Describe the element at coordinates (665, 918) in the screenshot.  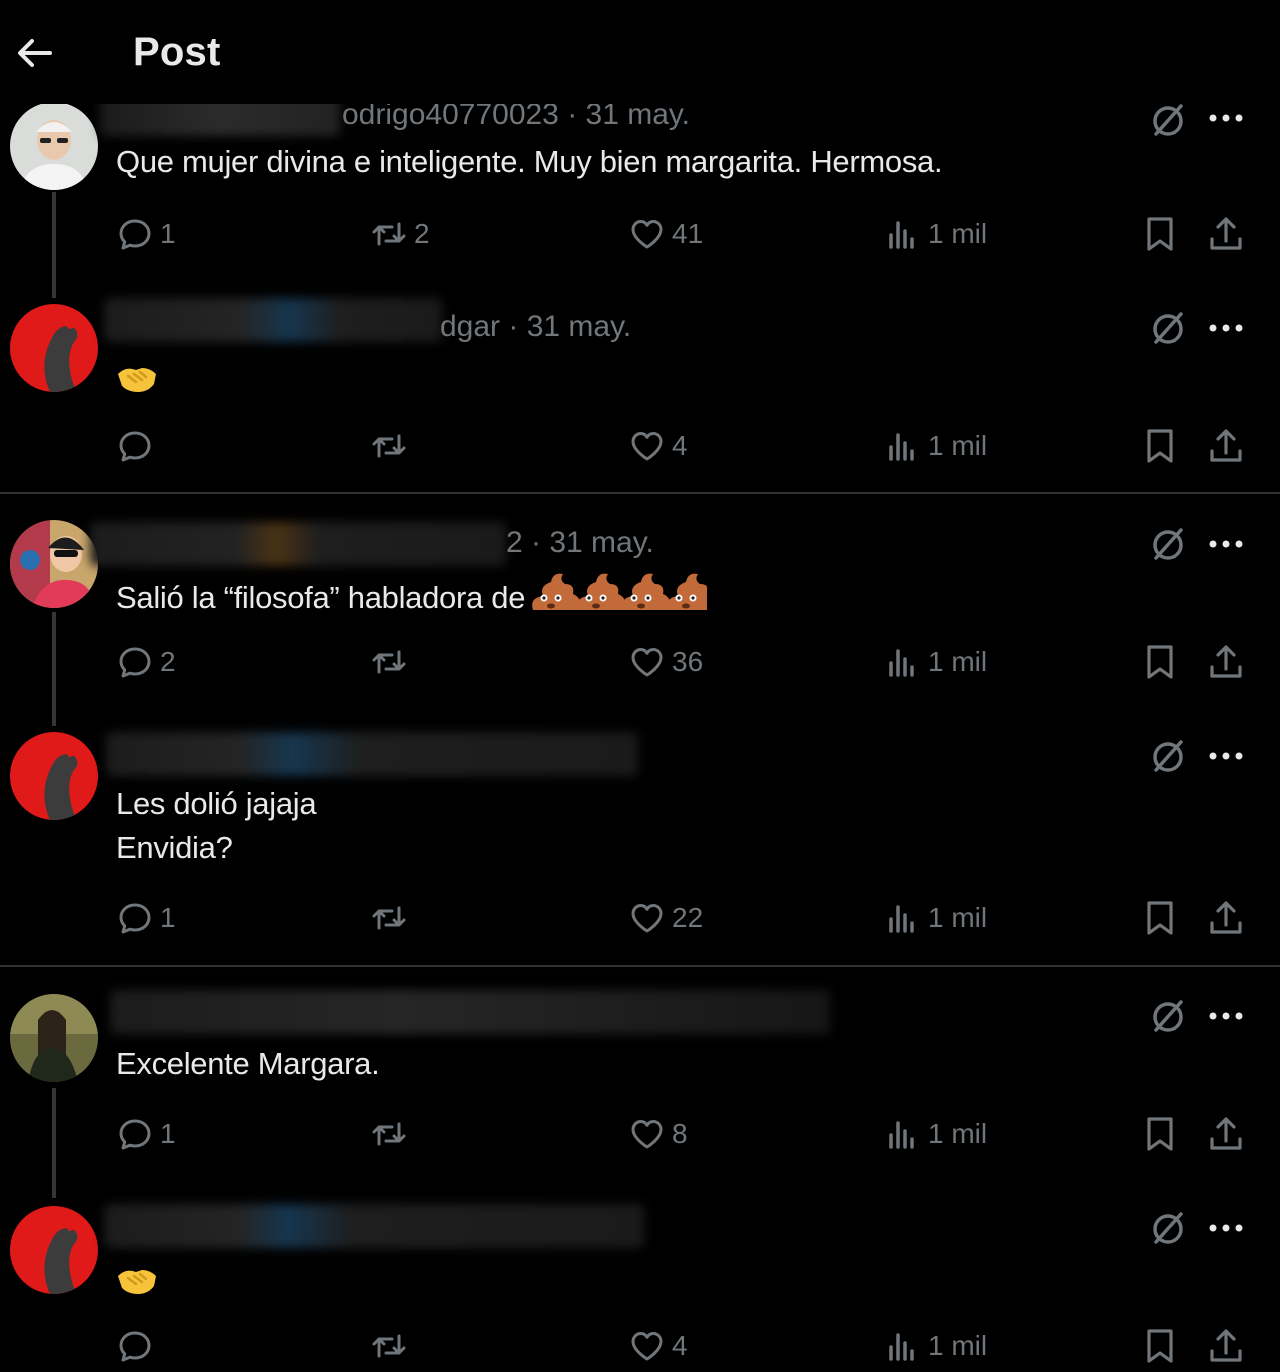
I see `like-button: 22` at that location.